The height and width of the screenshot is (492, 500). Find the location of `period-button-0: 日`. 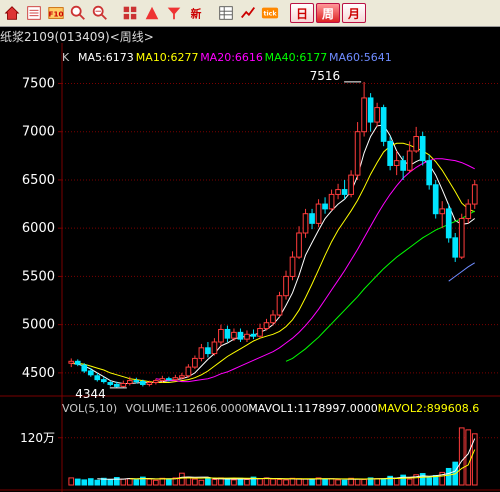

period-button-0: 日 is located at coordinates (302, 13).